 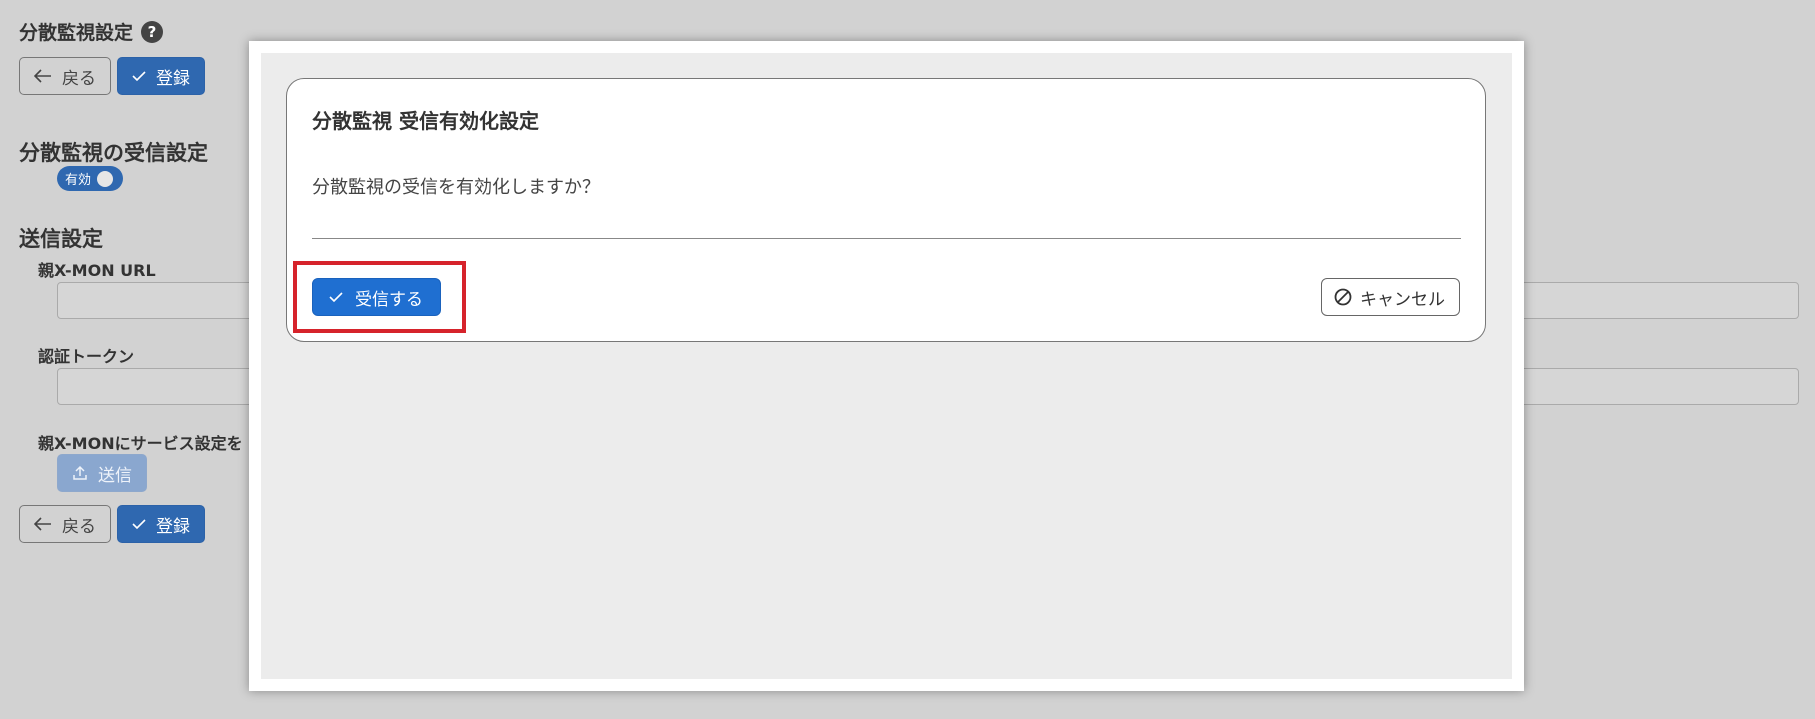 I want to click on receive-enabled-toggle: 有効, so click(x=90, y=178).